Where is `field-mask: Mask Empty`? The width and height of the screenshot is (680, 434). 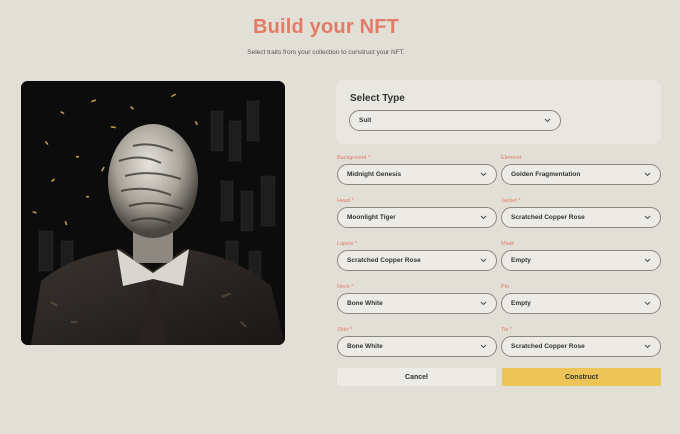 field-mask: Mask Empty is located at coordinates (581, 256).